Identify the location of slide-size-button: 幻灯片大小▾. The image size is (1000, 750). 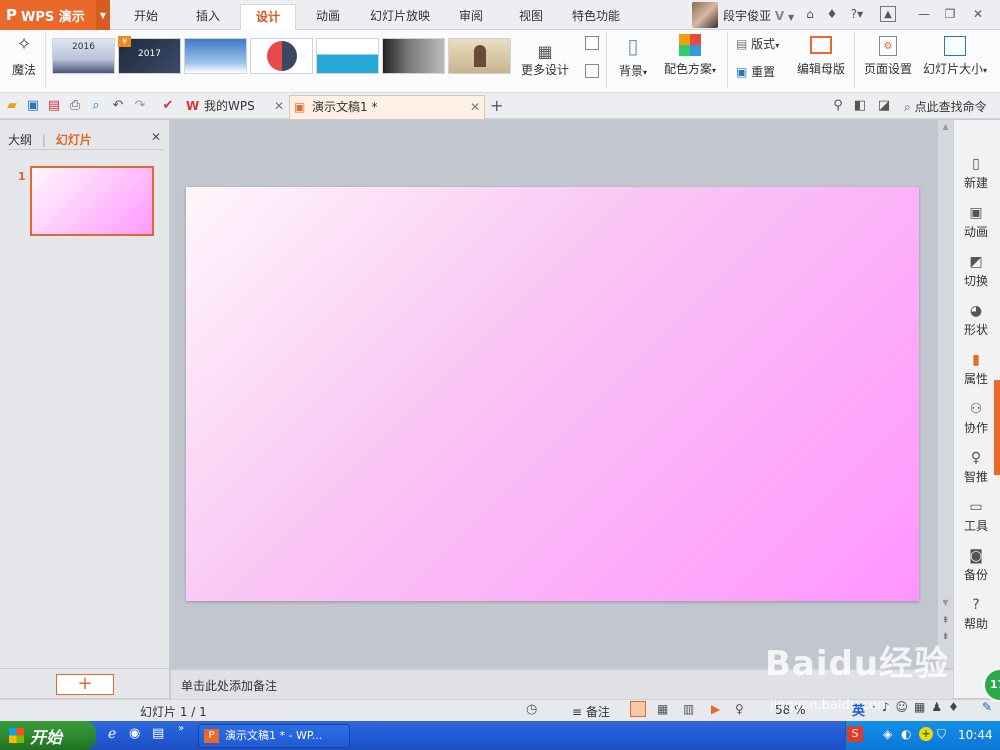
(955, 55).